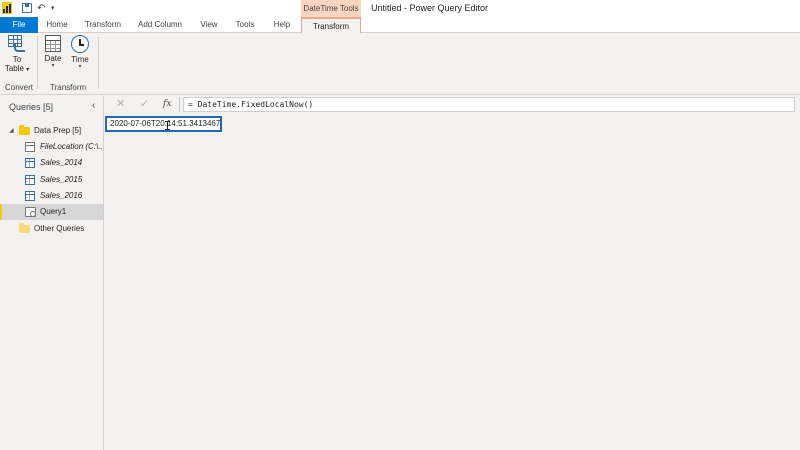 This screenshot has height=450, width=800. What do you see at coordinates (430, 8) in the screenshot?
I see `window-title: Untitled - Power Query Editor` at bounding box center [430, 8].